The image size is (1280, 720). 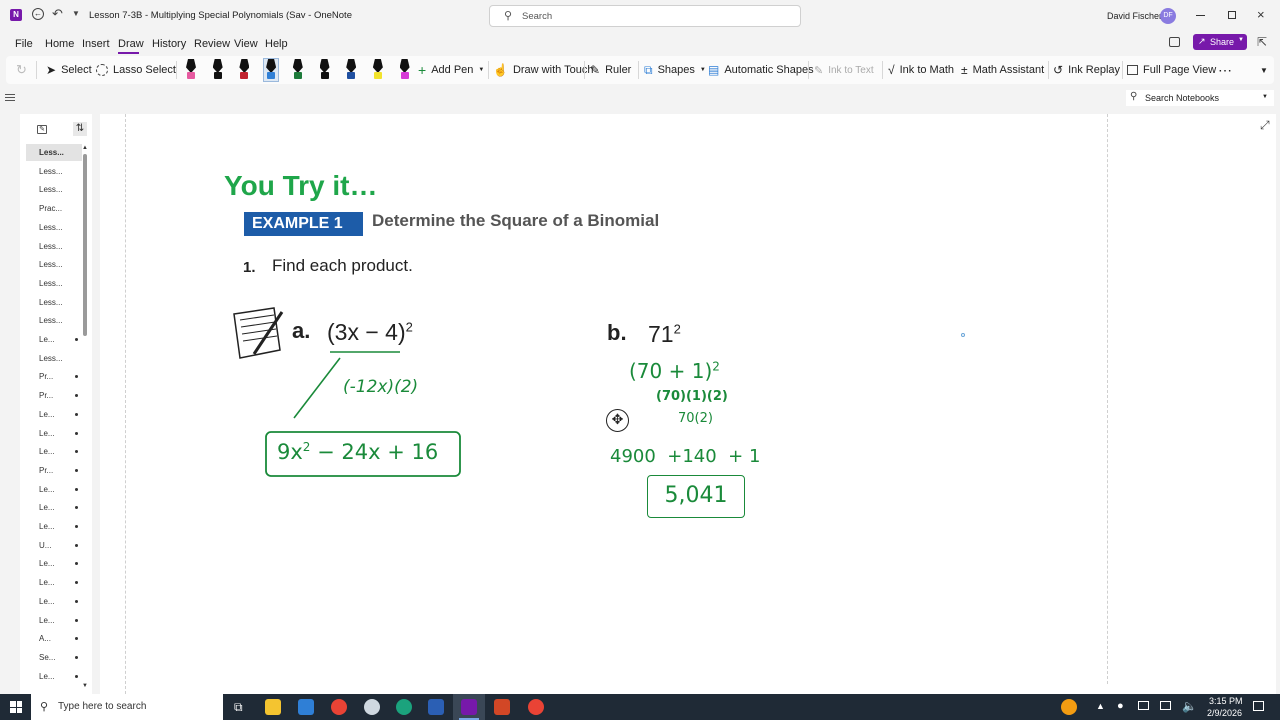 What do you see at coordinates (502, 707) in the screenshot?
I see `powerpoint-icon` at bounding box center [502, 707].